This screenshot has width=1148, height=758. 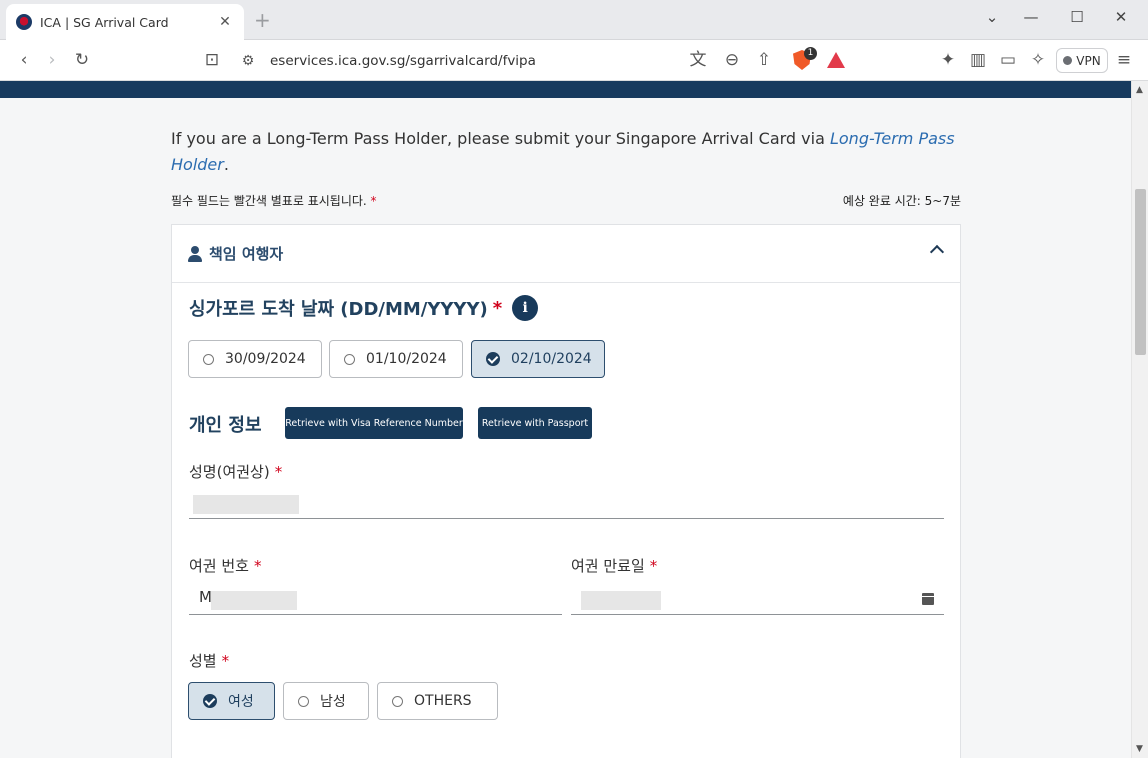 What do you see at coordinates (901, 201) in the screenshot?
I see `estimated-time: 예상 완료 시간: 5~7분` at bounding box center [901, 201].